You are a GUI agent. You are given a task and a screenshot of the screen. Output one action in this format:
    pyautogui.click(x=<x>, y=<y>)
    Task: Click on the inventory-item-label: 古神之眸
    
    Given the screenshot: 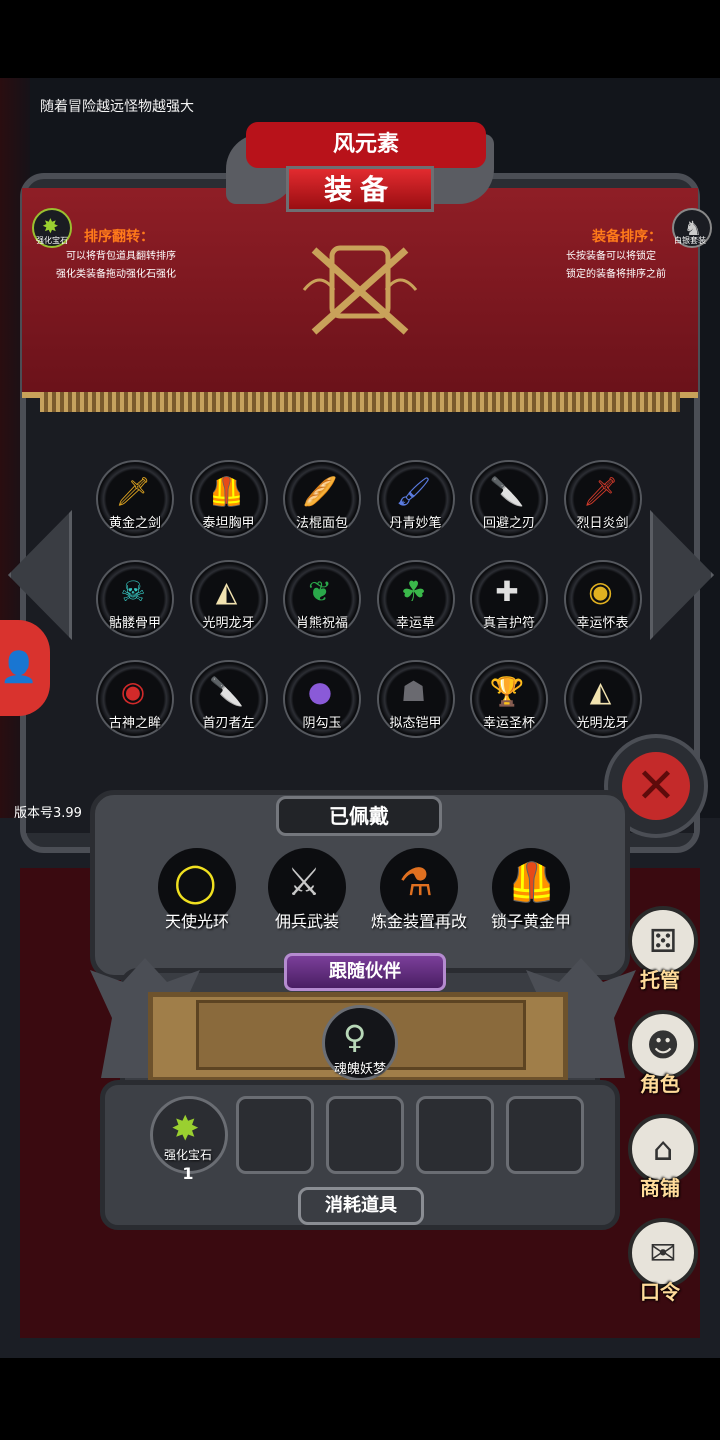 What is the action you would take?
    pyautogui.click(x=134, y=723)
    